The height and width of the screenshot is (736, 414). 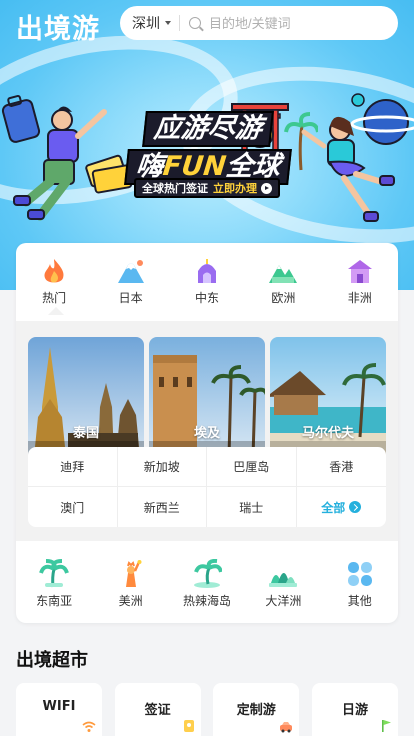 I want to click on destination-name: 泰国, so click(x=85, y=433).